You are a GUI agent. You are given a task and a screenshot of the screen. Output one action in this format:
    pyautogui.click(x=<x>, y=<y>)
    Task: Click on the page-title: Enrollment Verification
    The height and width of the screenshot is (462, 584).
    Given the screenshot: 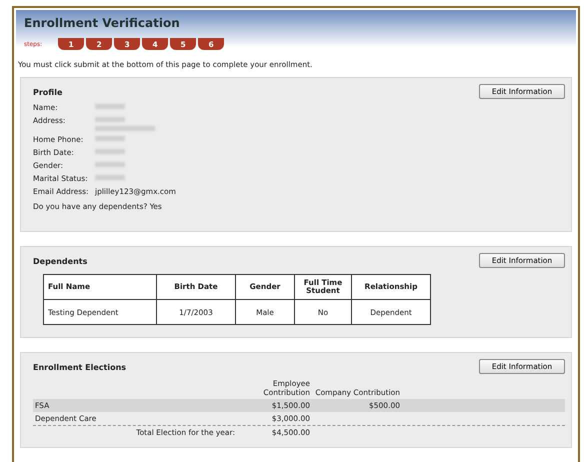 What is the action you would take?
    pyautogui.click(x=102, y=23)
    